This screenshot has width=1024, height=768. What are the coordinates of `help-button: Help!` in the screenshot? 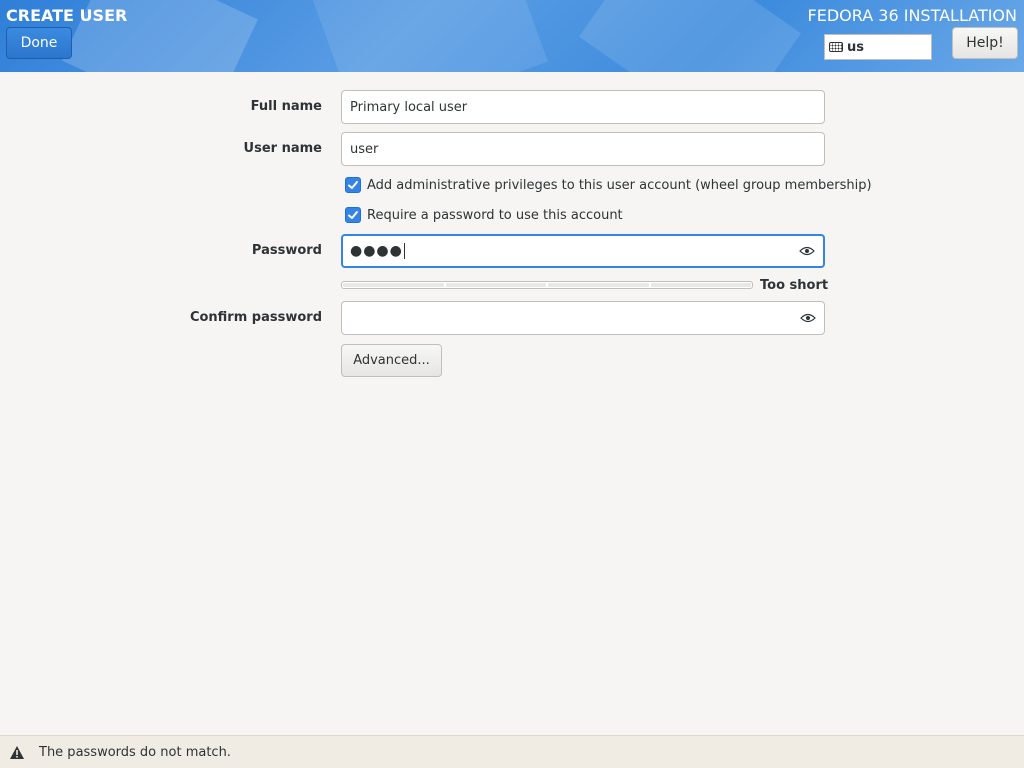 It's located at (985, 43).